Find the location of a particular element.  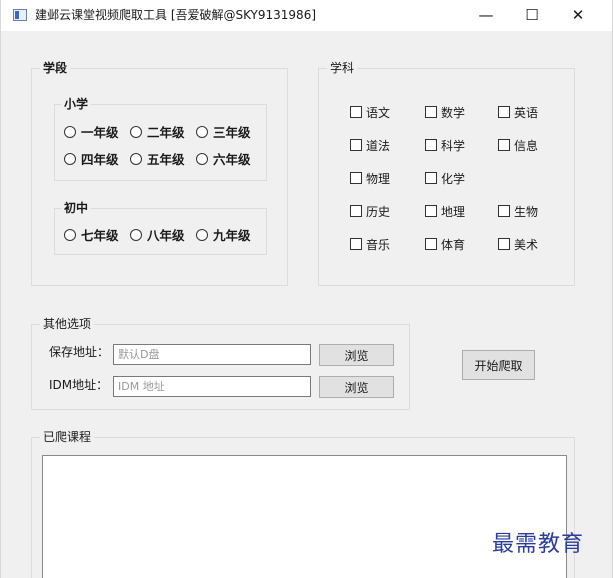

crawled-courses-title: 已爬课程 is located at coordinates (67, 437).